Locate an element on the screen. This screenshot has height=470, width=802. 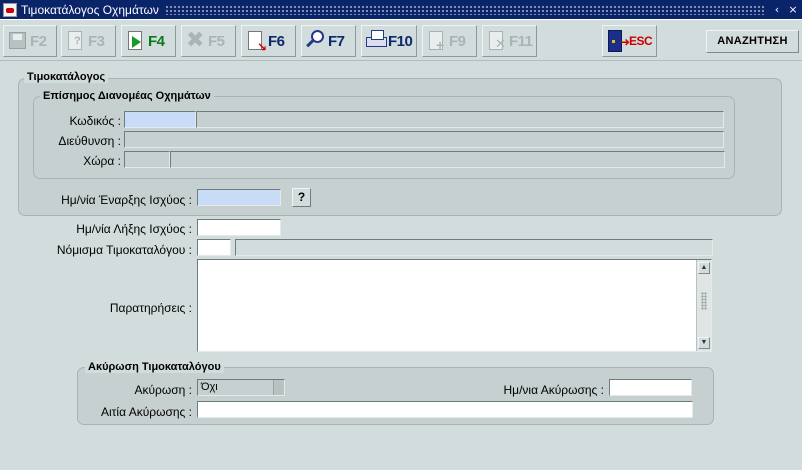
exit-door-icon: ➜ is located at coordinates (618, 41).